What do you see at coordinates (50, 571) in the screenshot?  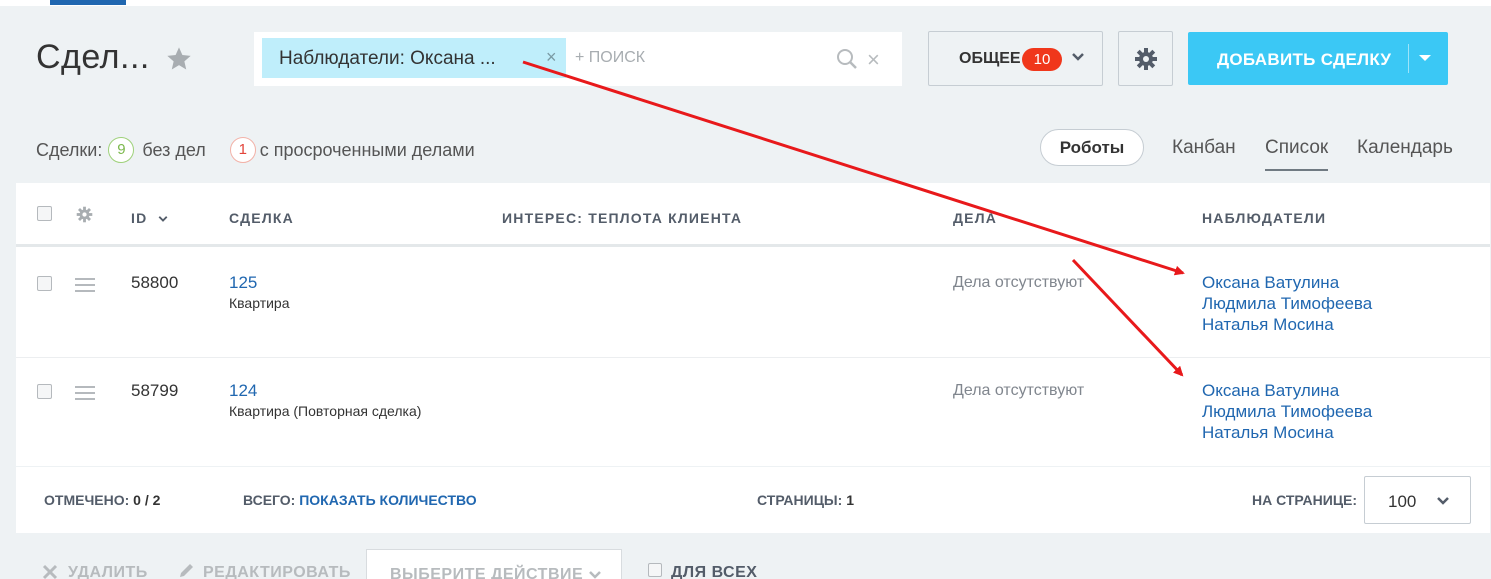 I see `delete-icon` at bounding box center [50, 571].